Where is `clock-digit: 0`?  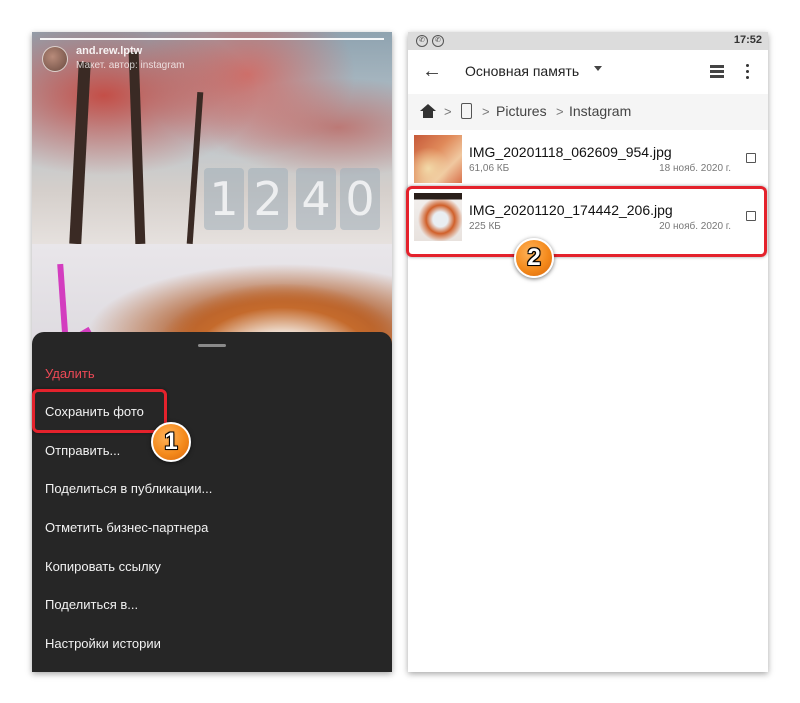 clock-digit: 0 is located at coordinates (360, 199).